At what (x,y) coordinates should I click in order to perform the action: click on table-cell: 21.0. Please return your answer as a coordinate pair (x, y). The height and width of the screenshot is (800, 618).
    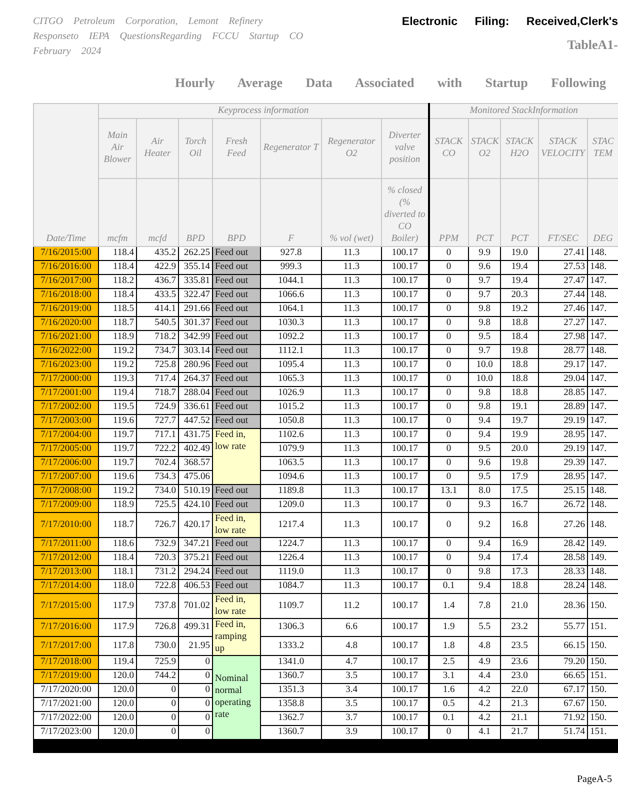
    Looking at the image, I should click on (519, 605).